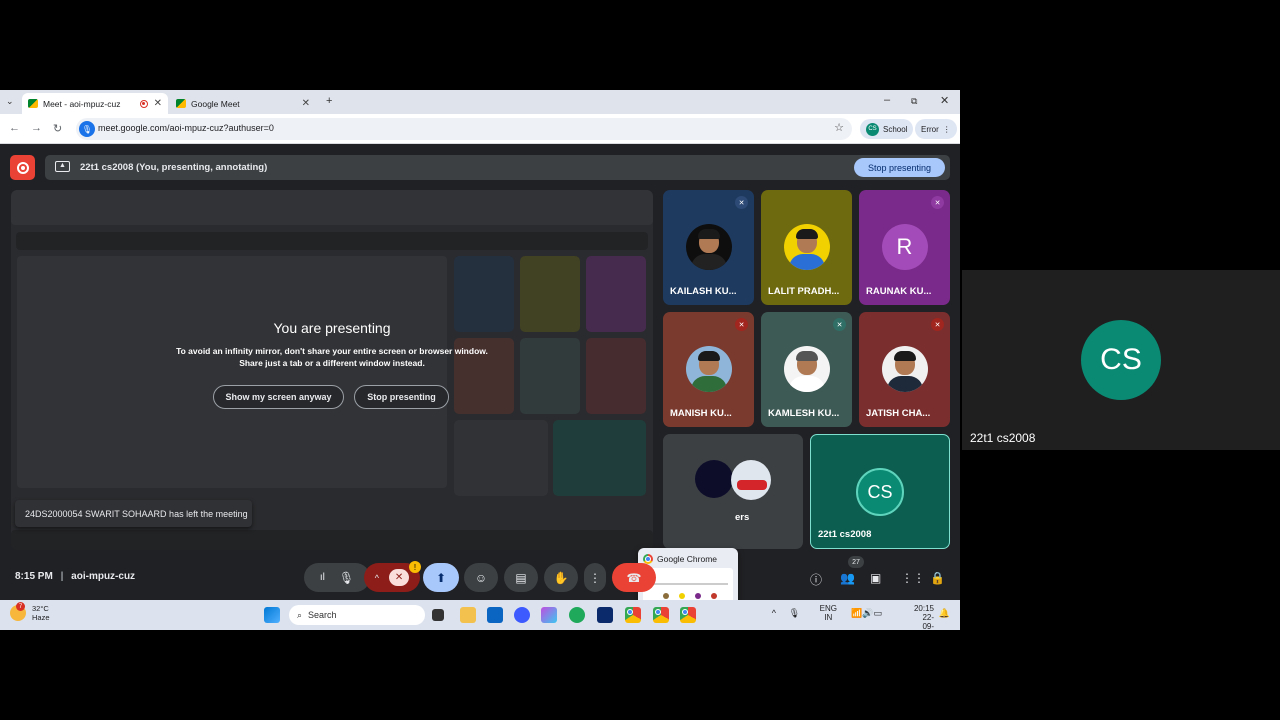 This screenshot has height=720, width=1280. I want to click on edge-icon, so click(577, 615).